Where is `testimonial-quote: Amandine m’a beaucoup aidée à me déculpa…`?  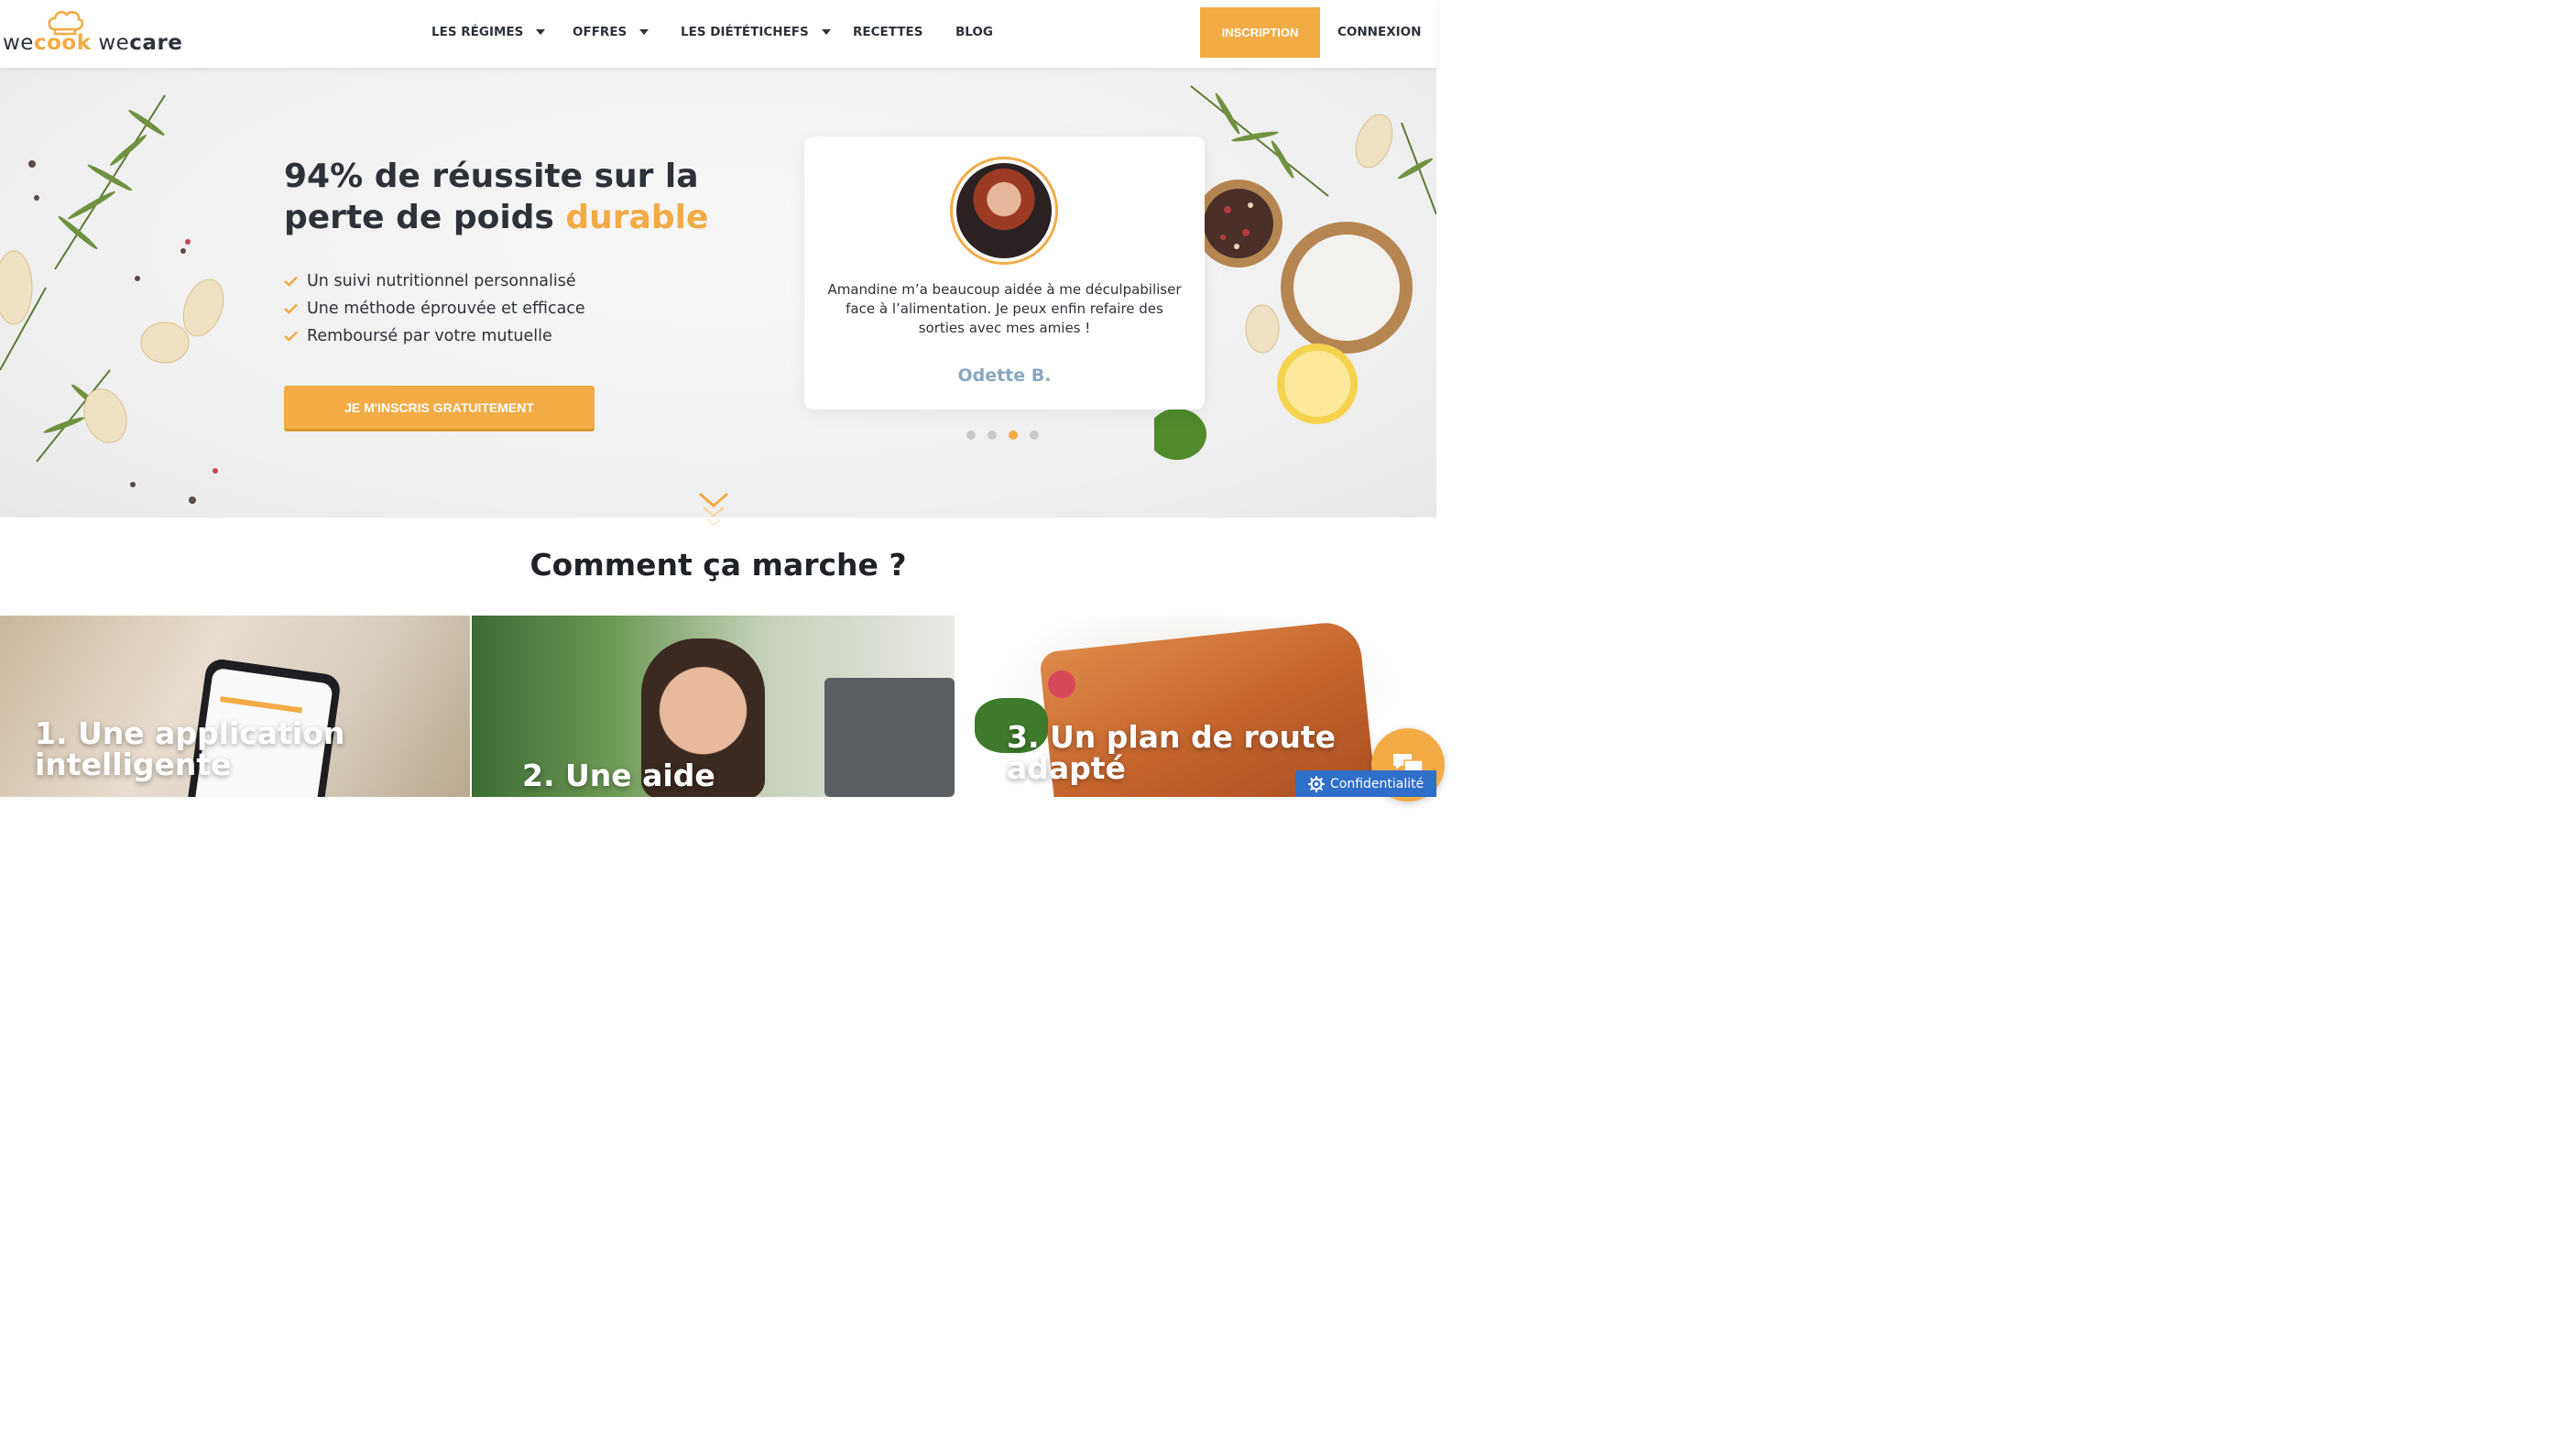
testimonial-quote: Amandine m’a beaucoup aidée à me déculpa… is located at coordinates (1005, 308).